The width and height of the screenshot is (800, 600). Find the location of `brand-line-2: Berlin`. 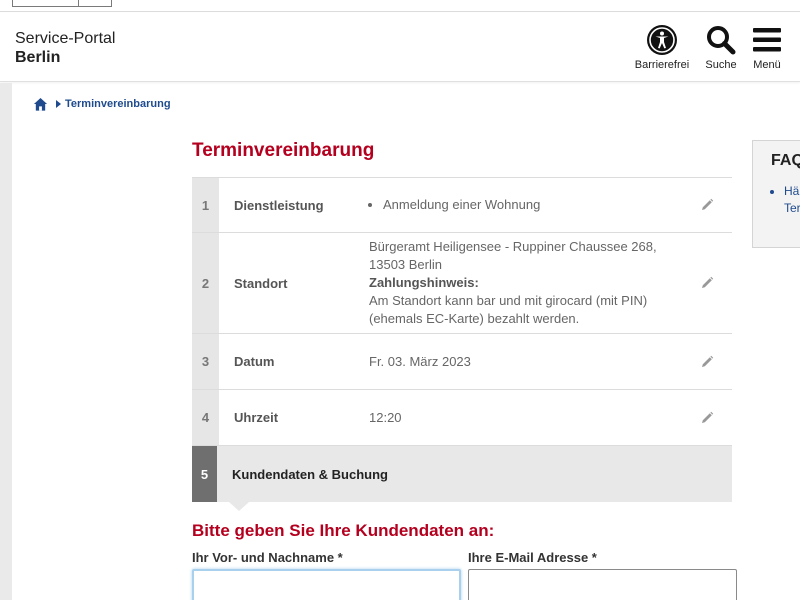

brand-line-2: Berlin is located at coordinates (38, 57).